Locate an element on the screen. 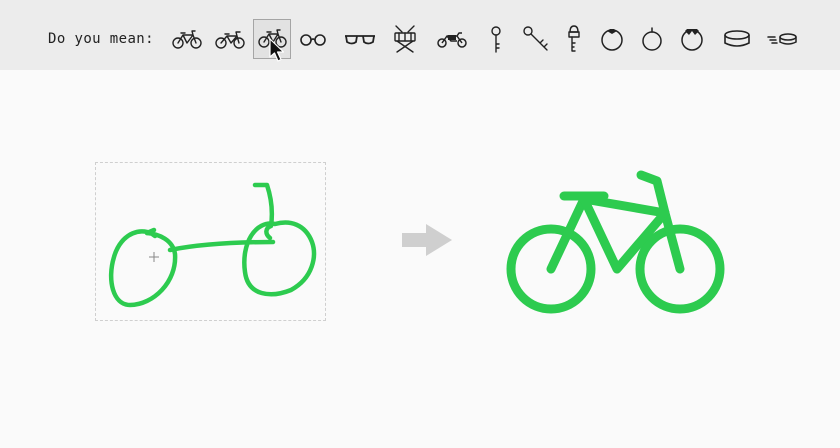 This screenshot has width=840, height=448. prompt-label: Do you mean: is located at coordinates (101, 39).